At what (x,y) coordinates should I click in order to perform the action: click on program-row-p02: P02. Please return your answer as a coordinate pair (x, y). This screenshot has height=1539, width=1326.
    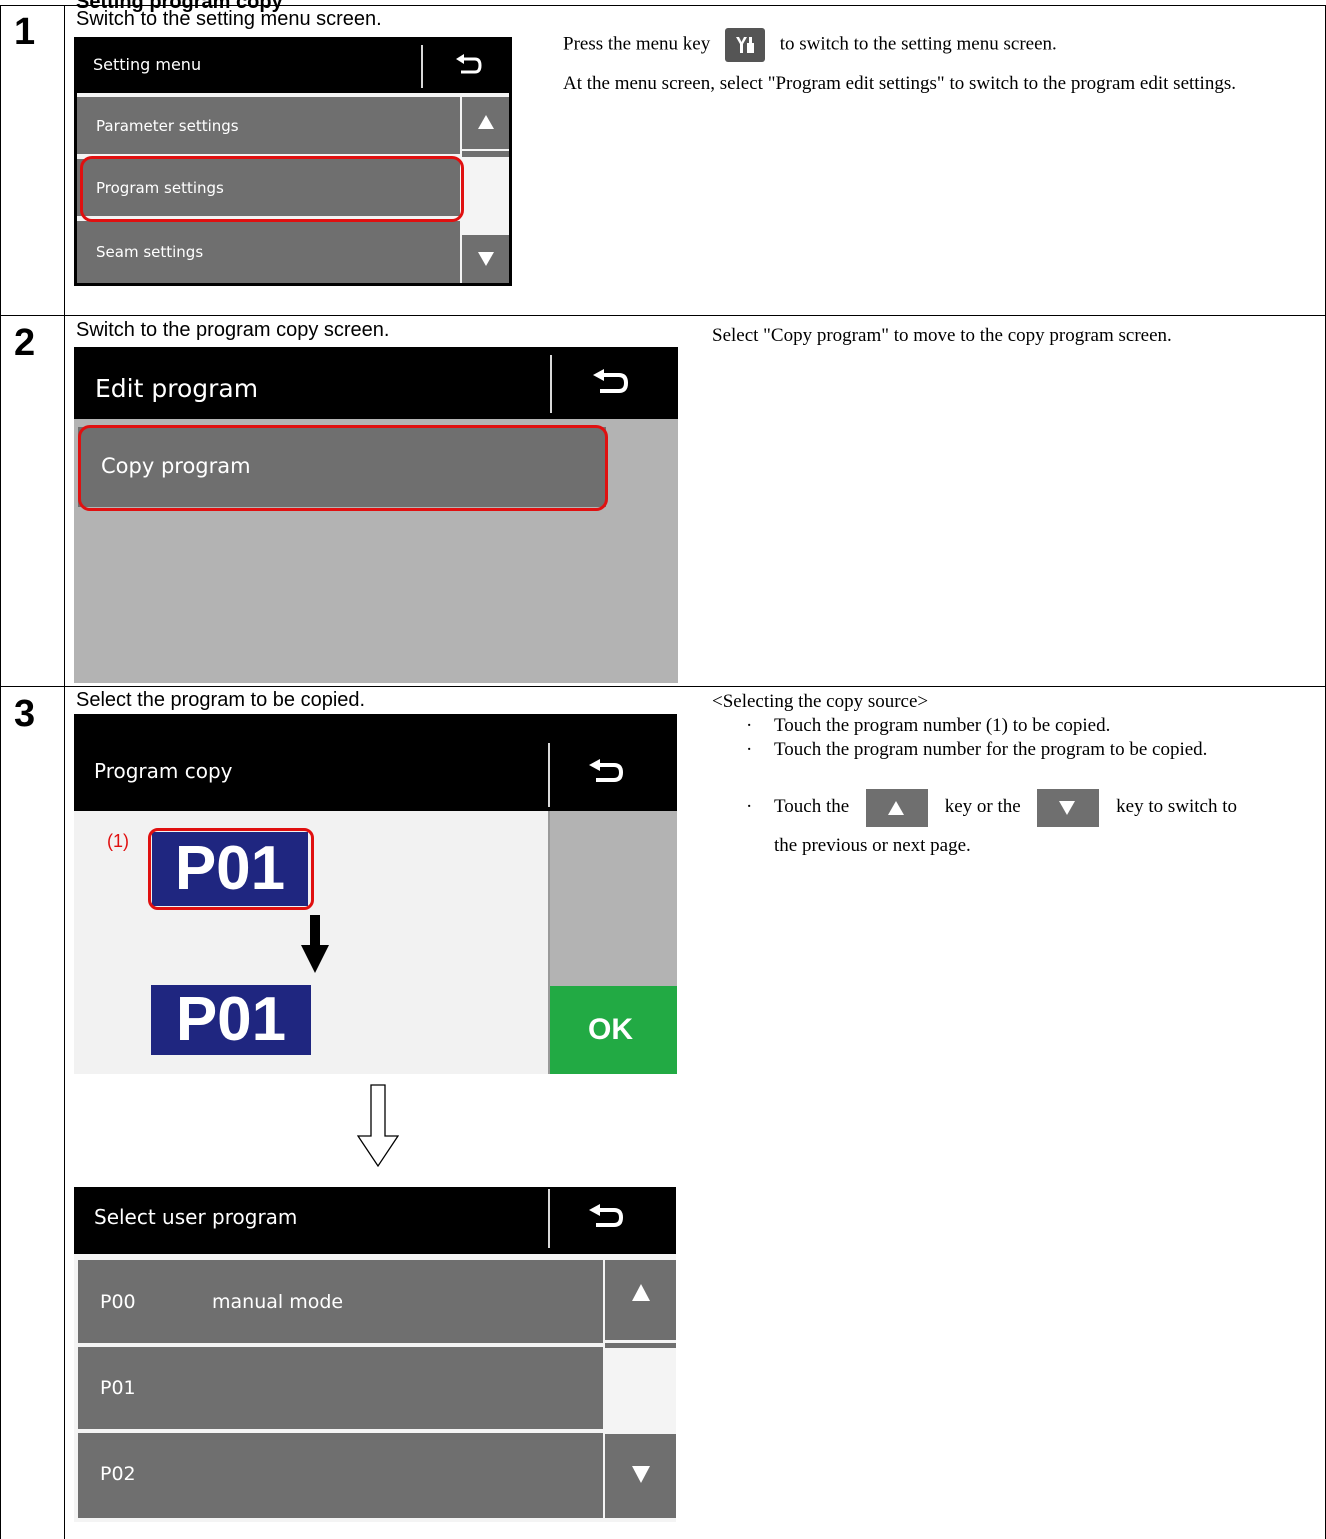
    Looking at the image, I should click on (340, 1475).